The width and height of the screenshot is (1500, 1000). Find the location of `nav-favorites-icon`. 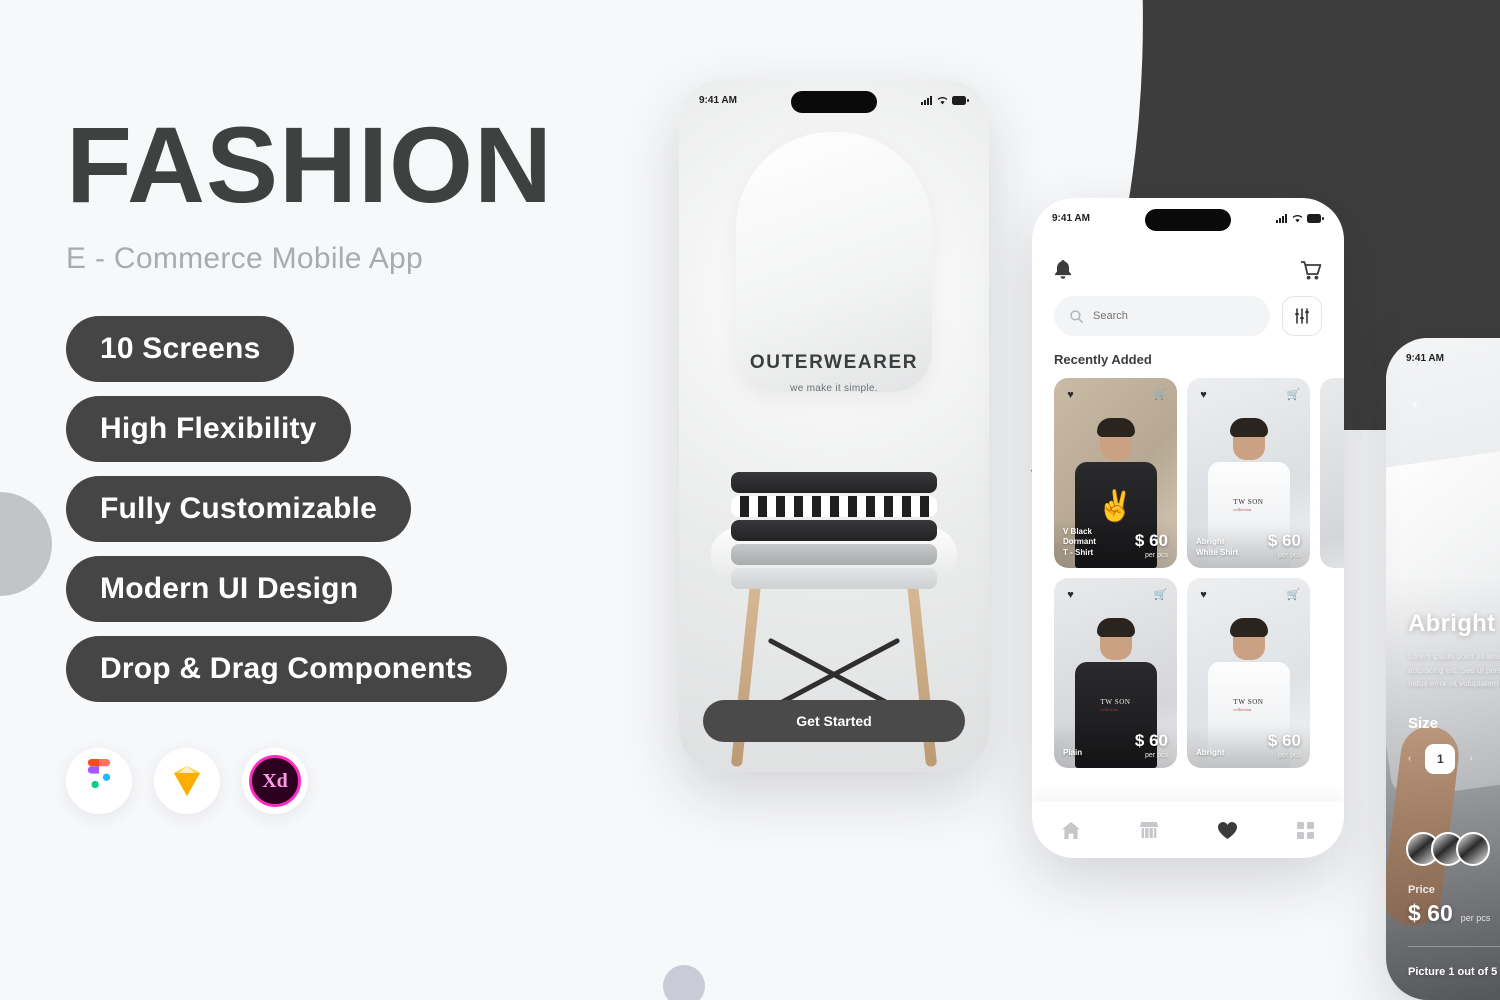

nav-favorites-icon is located at coordinates (1227, 830).